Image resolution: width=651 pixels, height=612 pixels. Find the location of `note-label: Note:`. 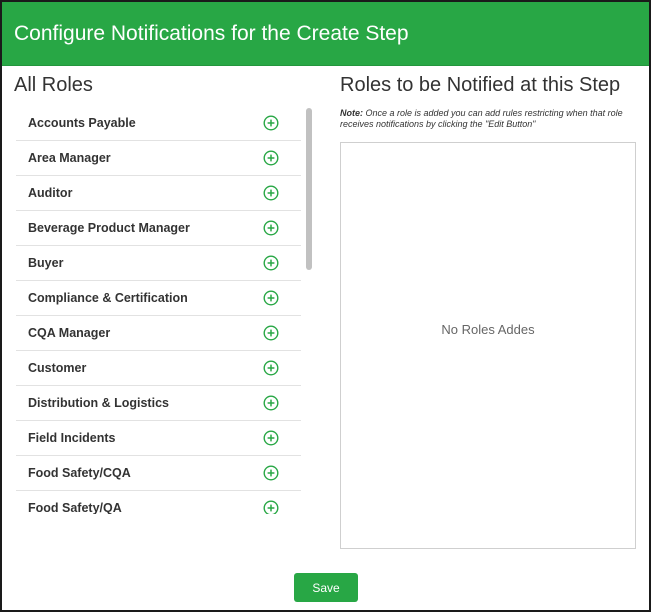

note-label: Note: is located at coordinates (351, 113).